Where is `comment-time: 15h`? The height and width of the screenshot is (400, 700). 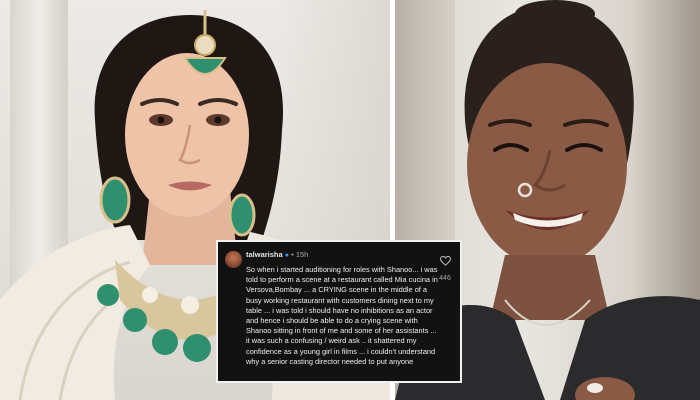 comment-time: 15h is located at coordinates (302, 254).